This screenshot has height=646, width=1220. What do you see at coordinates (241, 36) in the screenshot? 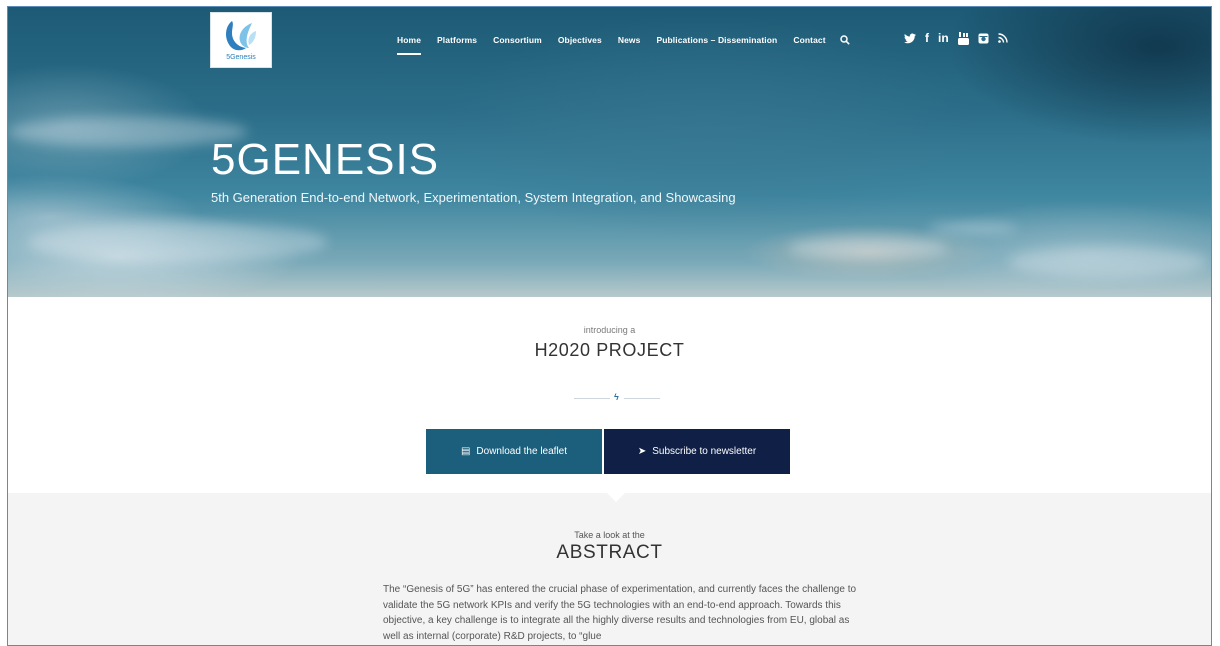
I see `logo-mark-icon` at bounding box center [241, 36].